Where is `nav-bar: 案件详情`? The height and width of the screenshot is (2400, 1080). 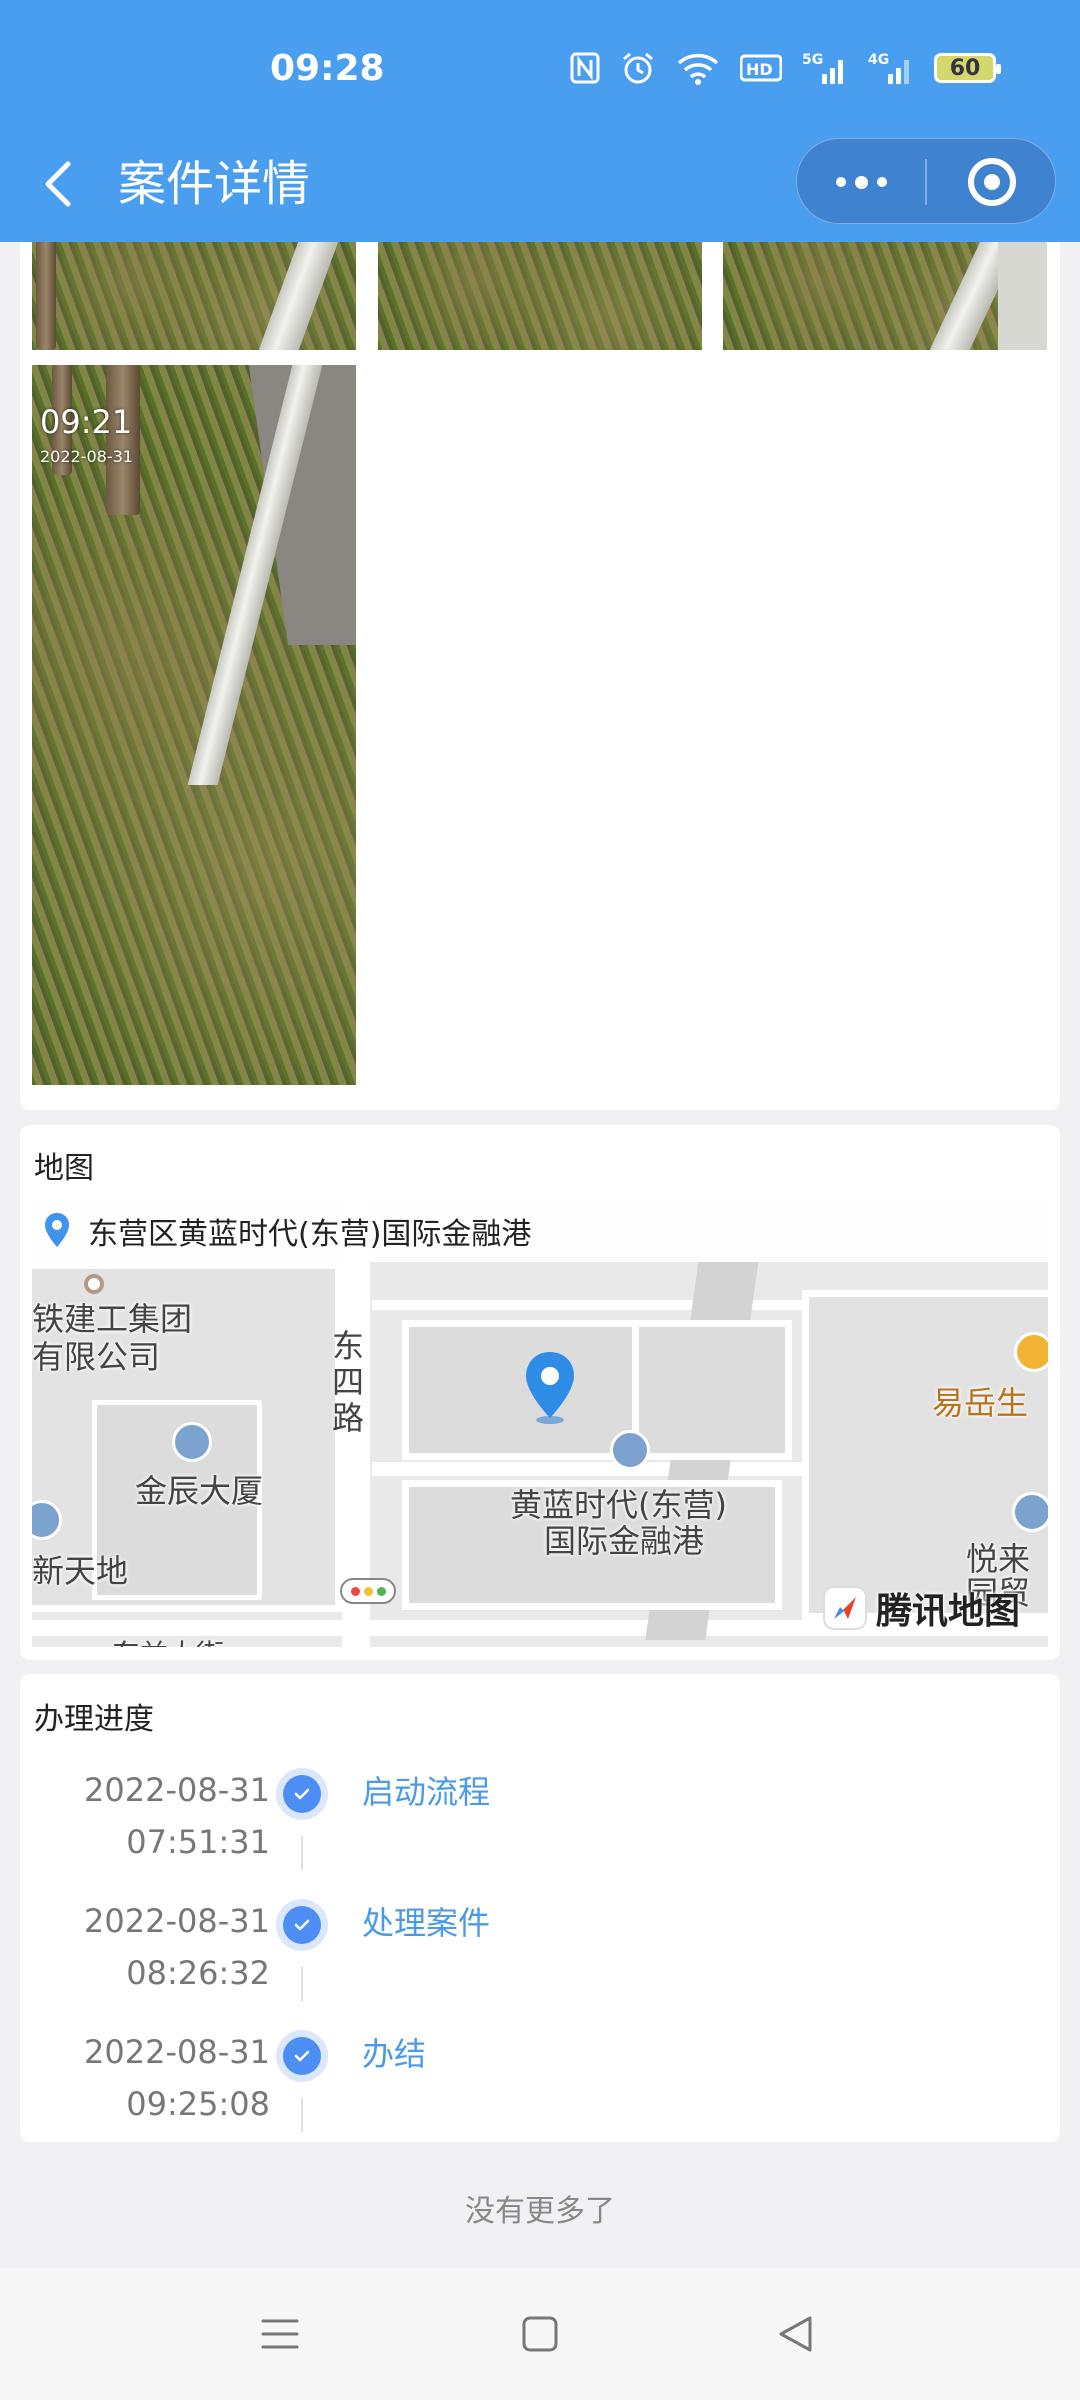 nav-bar: 案件详情 is located at coordinates (540, 186).